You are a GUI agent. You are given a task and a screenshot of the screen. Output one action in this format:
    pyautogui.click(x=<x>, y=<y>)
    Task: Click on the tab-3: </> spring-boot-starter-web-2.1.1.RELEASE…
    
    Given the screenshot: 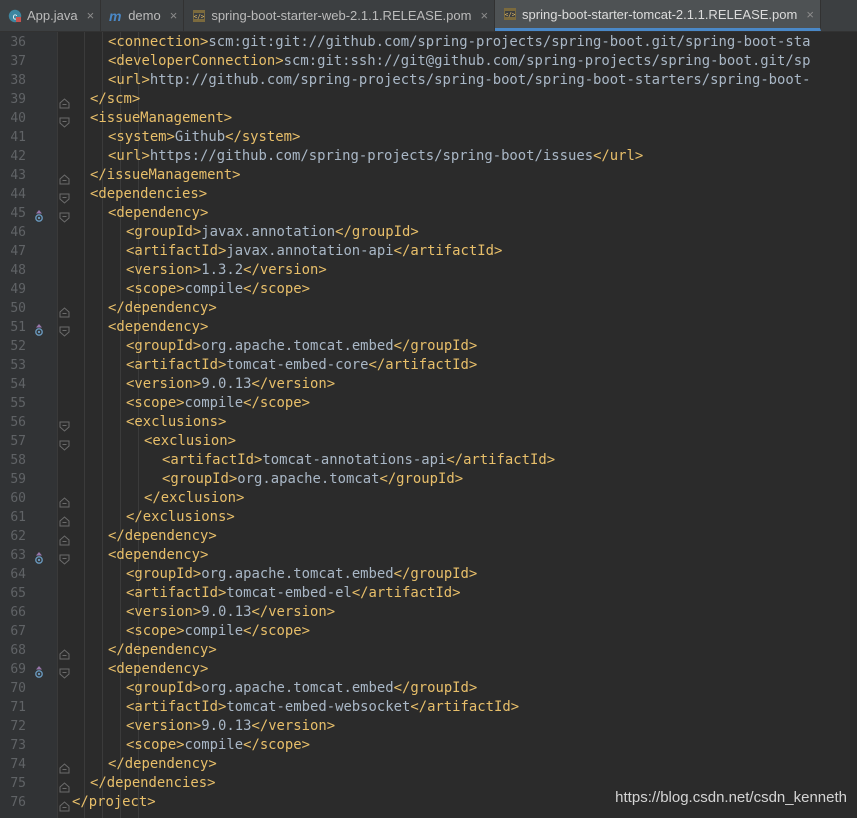 What is the action you would take?
    pyautogui.click(x=340, y=15)
    